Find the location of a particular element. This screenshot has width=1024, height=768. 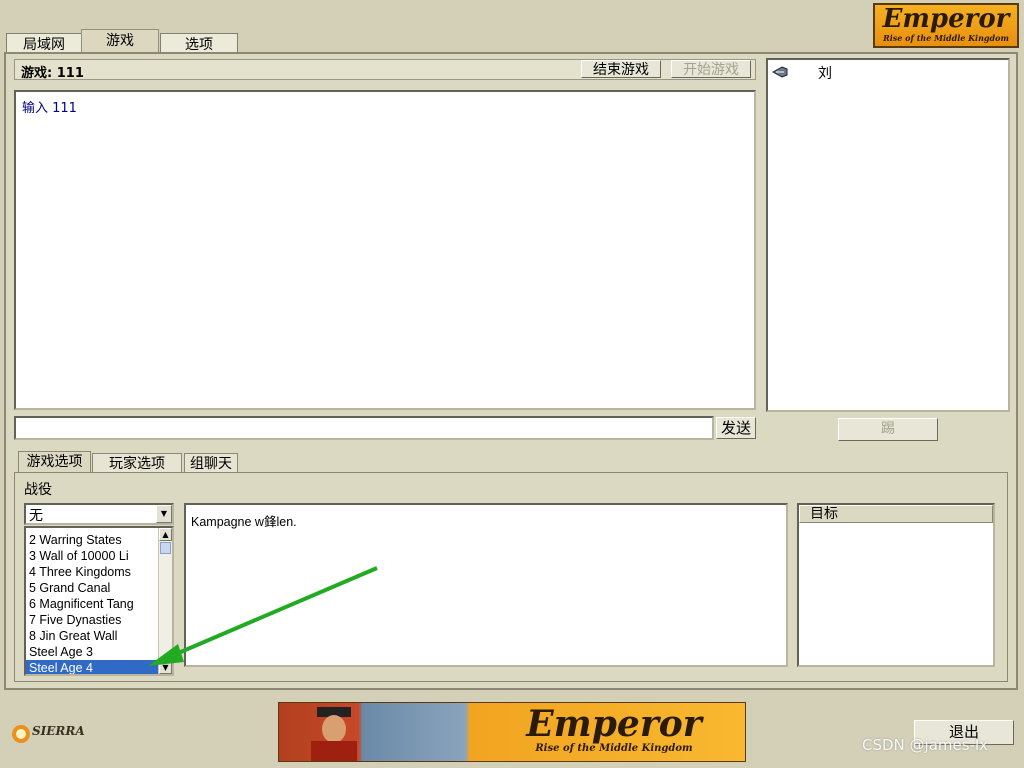

tab-player-options: 玩家选项 is located at coordinates (137, 463).